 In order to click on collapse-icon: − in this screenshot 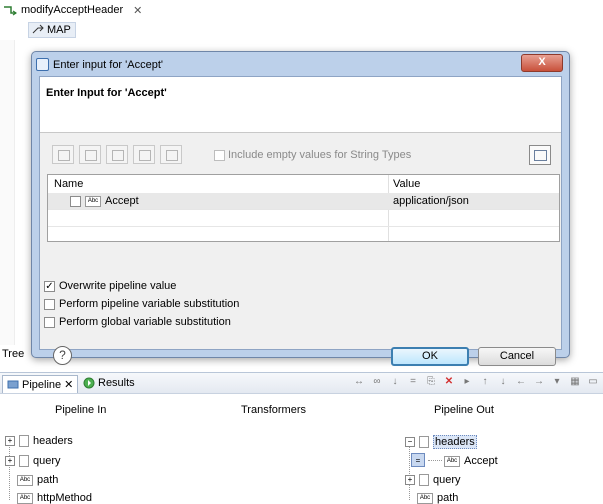, I will do `click(410, 442)`.